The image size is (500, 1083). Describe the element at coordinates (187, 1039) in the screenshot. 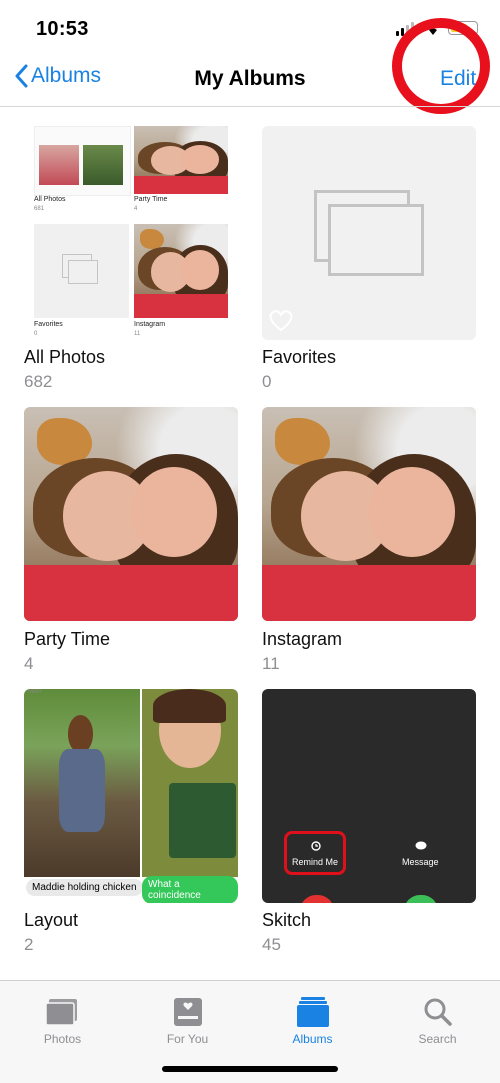

I see `tab-label: For You` at that location.